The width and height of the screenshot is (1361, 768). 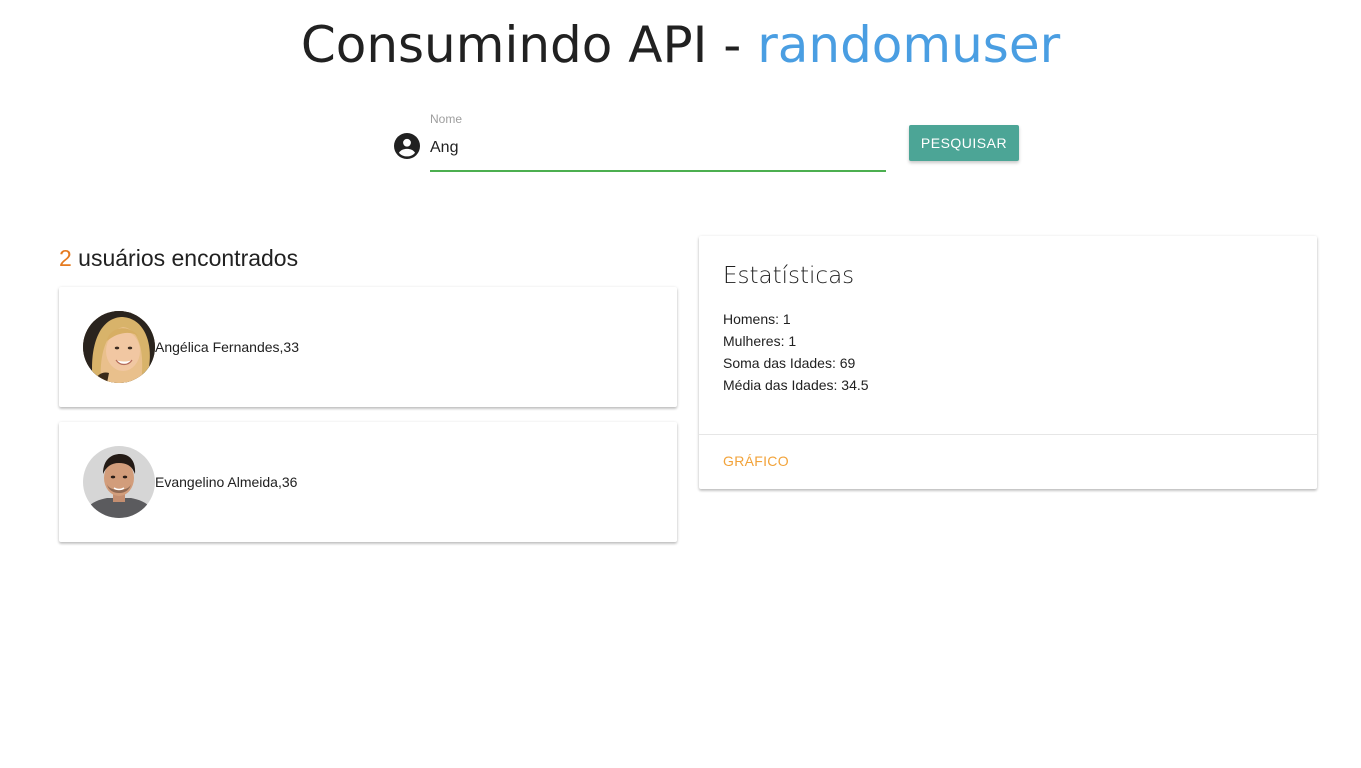 What do you see at coordinates (757, 319) in the screenshot?
I see `stats-men-count: Homens: 1` at bounding box center [757, 319].